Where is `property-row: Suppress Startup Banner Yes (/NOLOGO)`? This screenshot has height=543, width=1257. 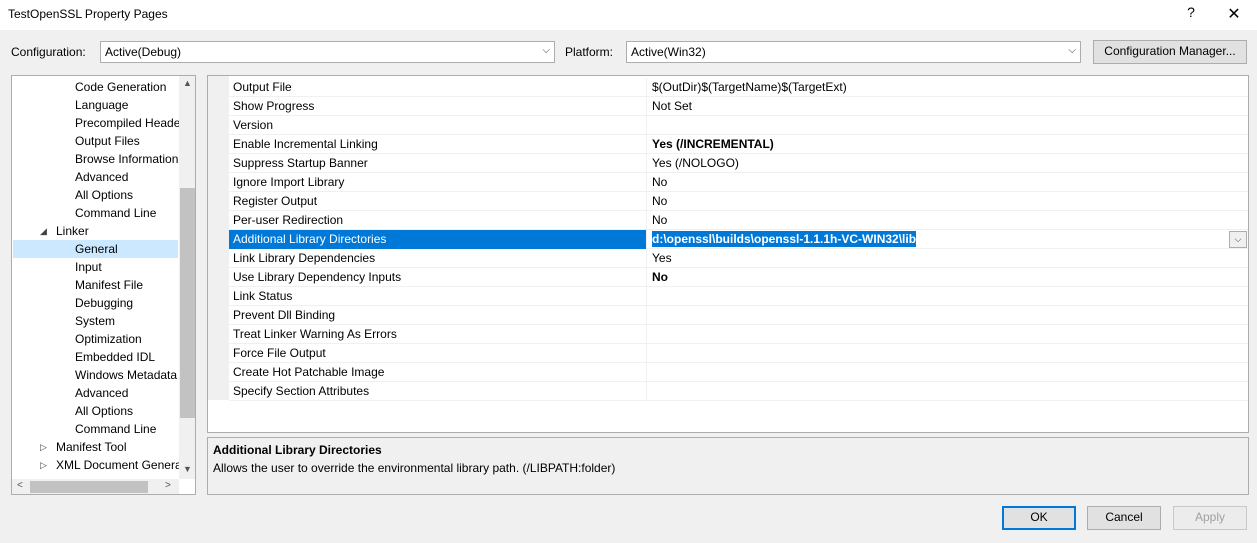 property-row: Suppress Startup Banner Yes (/NOLOGO) is located at coordinates (738, 163).